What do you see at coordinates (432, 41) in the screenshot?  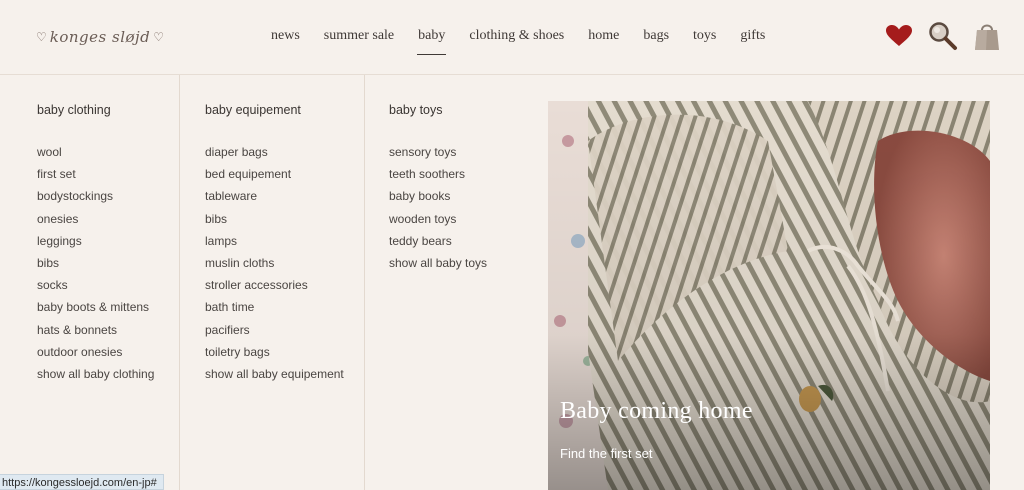 I see `nav-baby: baby` at bounding box center [432, 41].